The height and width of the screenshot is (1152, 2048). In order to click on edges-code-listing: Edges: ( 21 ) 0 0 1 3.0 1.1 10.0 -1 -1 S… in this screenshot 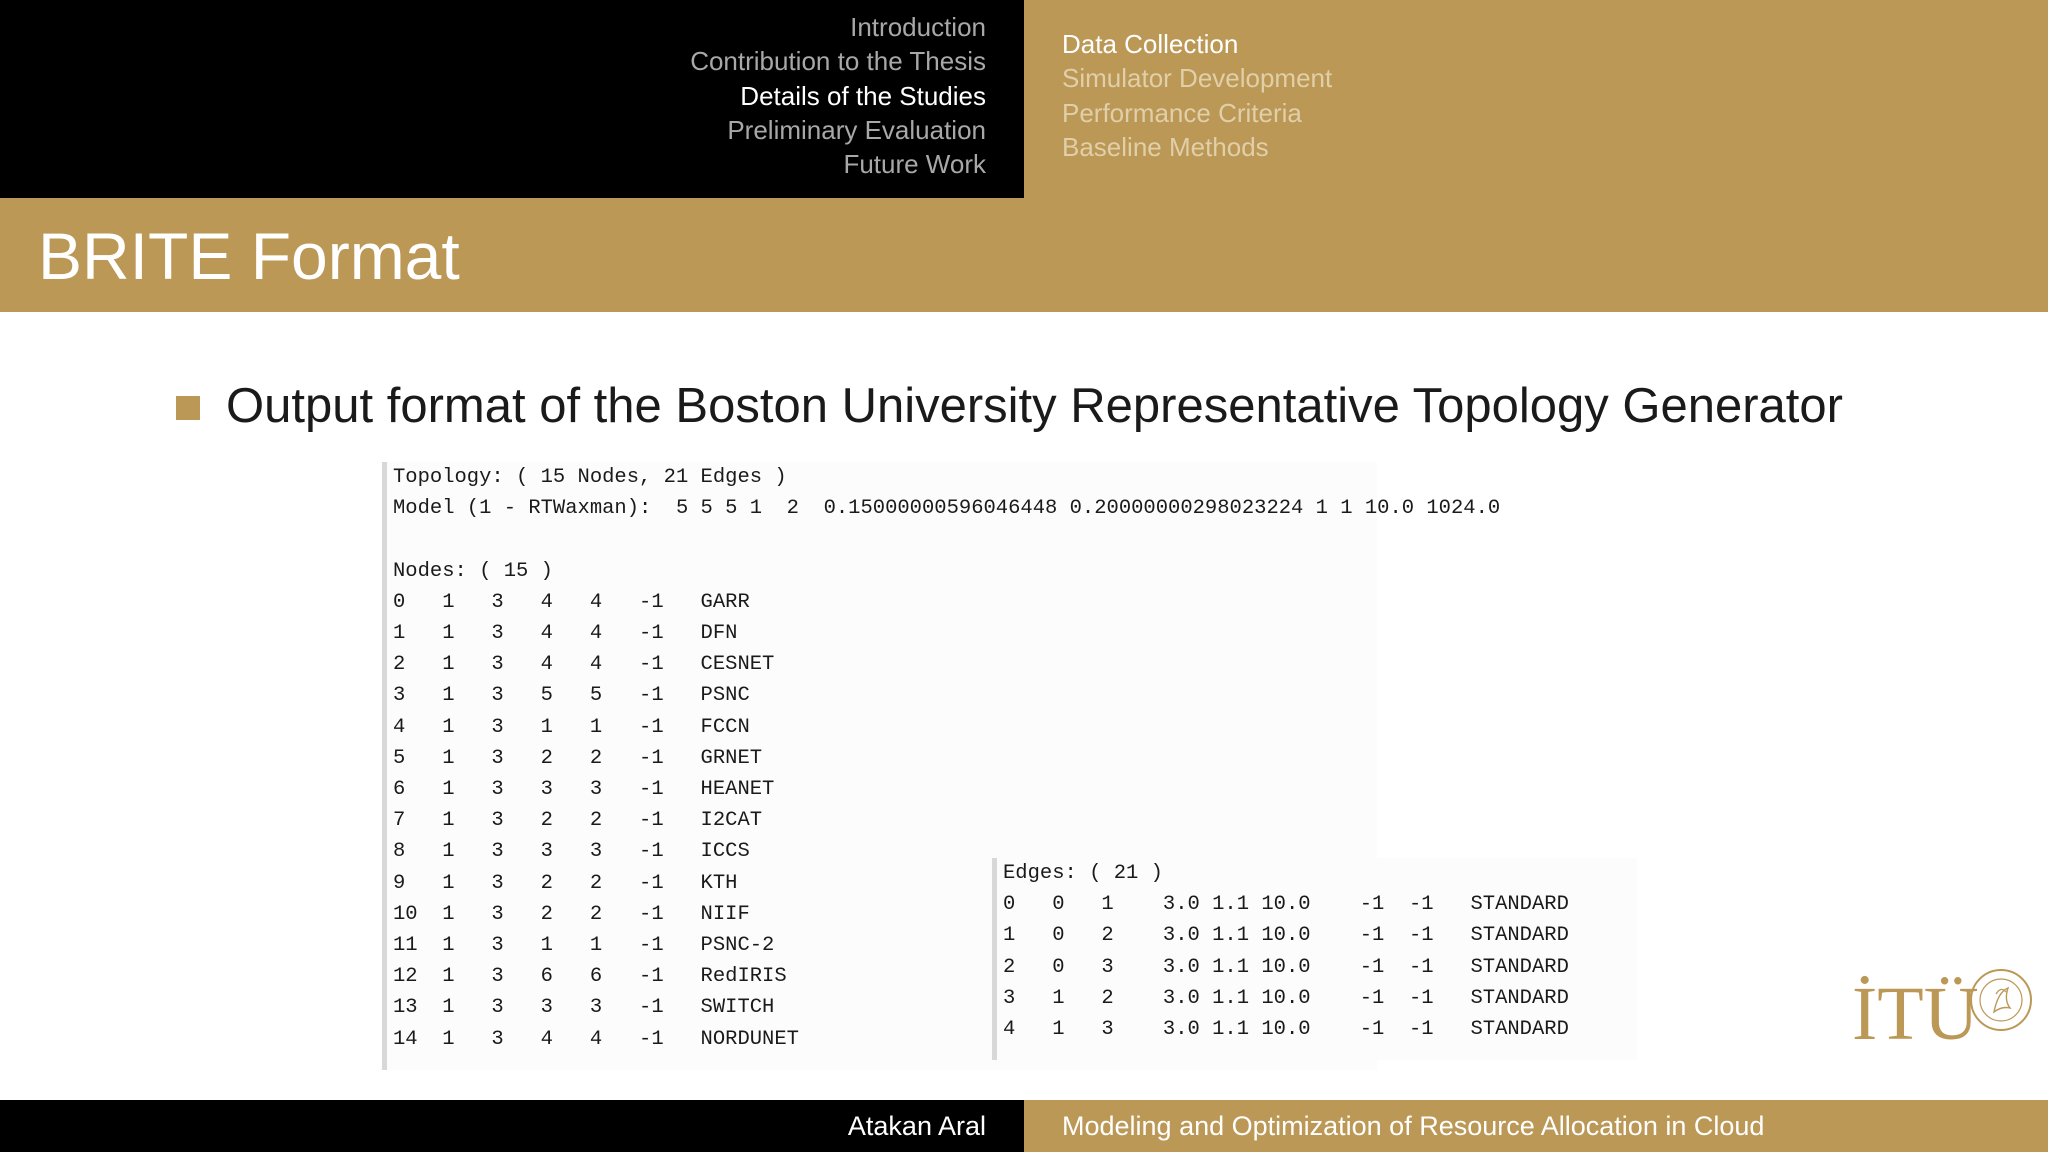, I will do `click(1314, 959)`.